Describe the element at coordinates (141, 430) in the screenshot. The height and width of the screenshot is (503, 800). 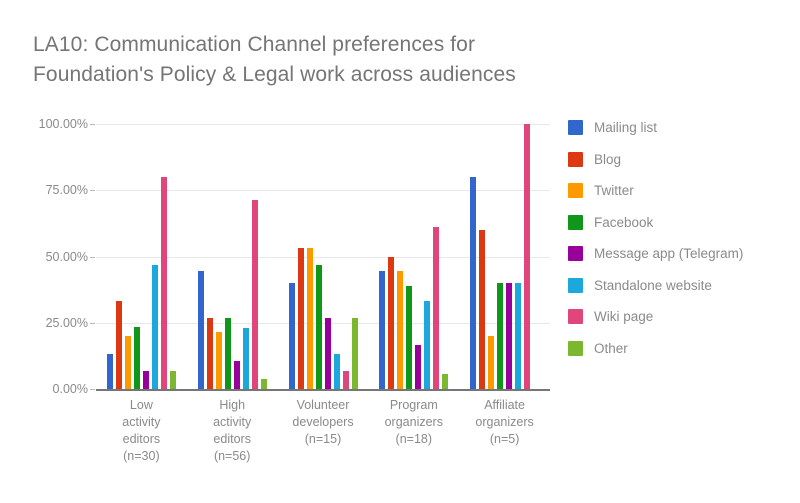
I see `x-axis-category-label: Low activity editors (n=30)` at that location.